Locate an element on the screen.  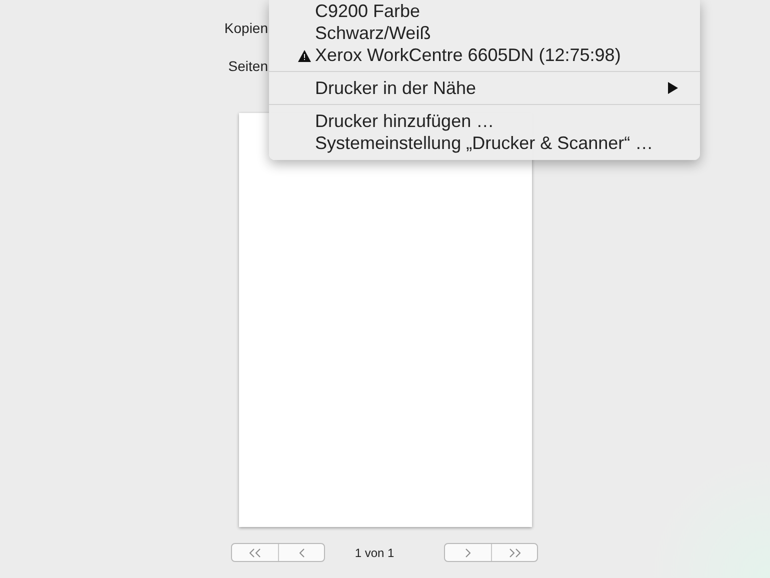
menu-item: Drucker in der Nähe is located at coordinates (484, 88).